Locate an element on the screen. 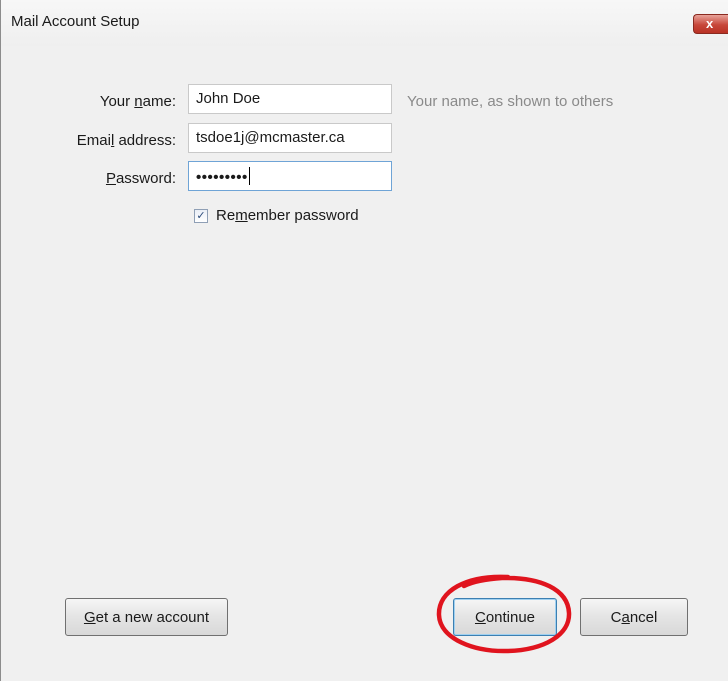  email-label: Email address: is located at coordinates (126, 140).